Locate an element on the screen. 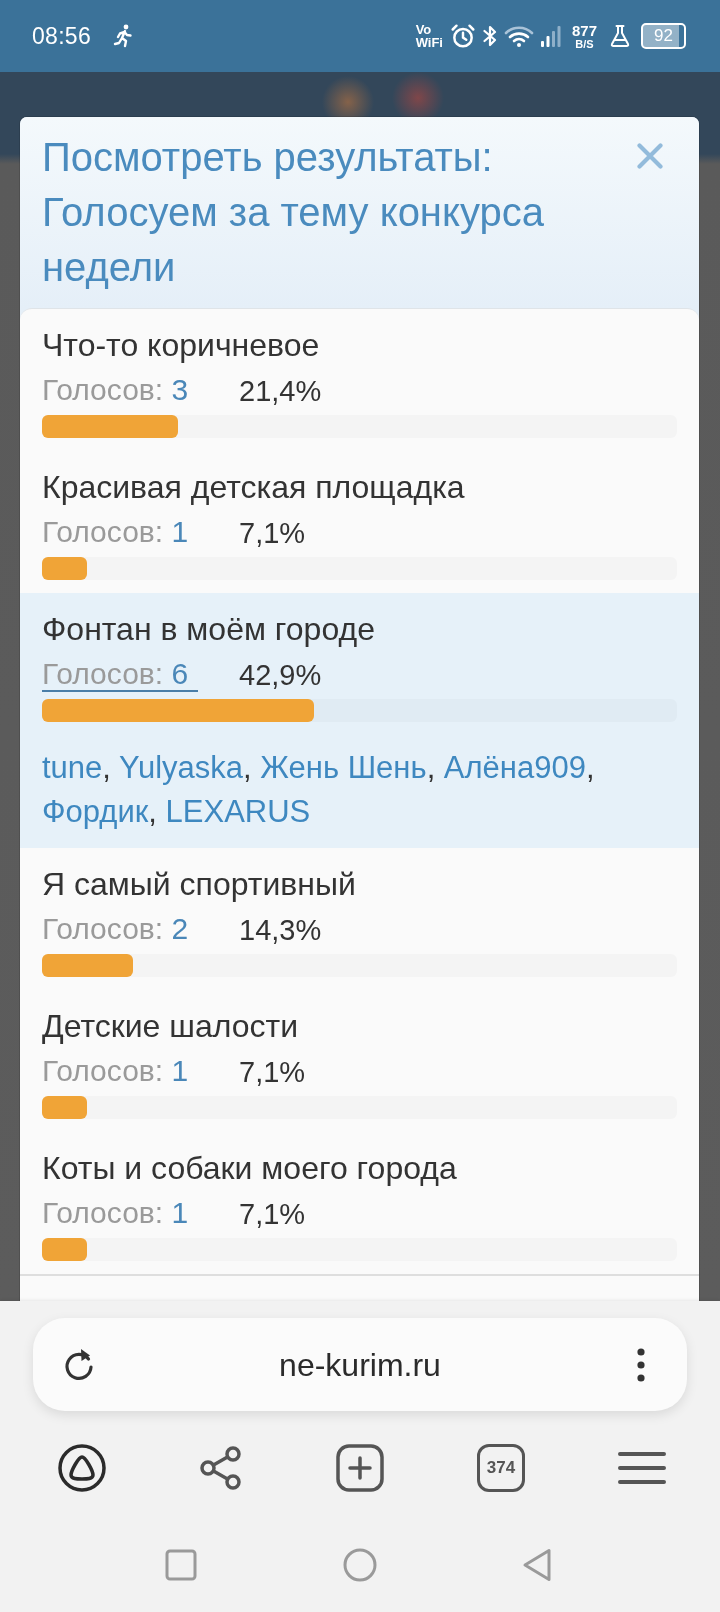 The width and height of the screenshot is (720, 1612). voters-list: tune, Yulyaska, Жень Шень, Алёна909, Фордик, LEXARUS is located at coordinates (359, 790).